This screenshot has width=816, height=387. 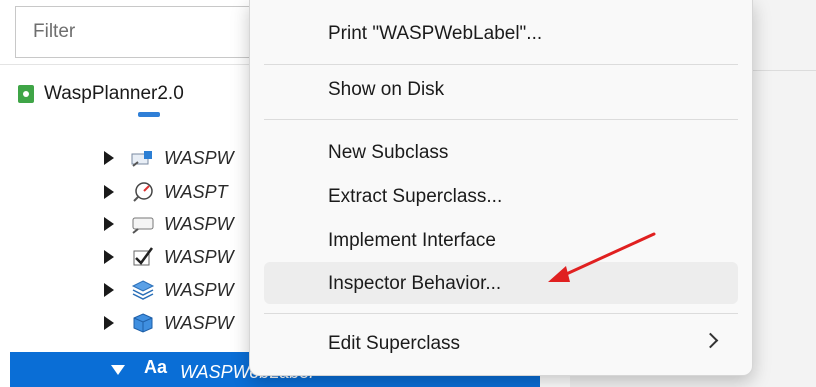 I want to click on stack-icon, so click(x=143, y=290).